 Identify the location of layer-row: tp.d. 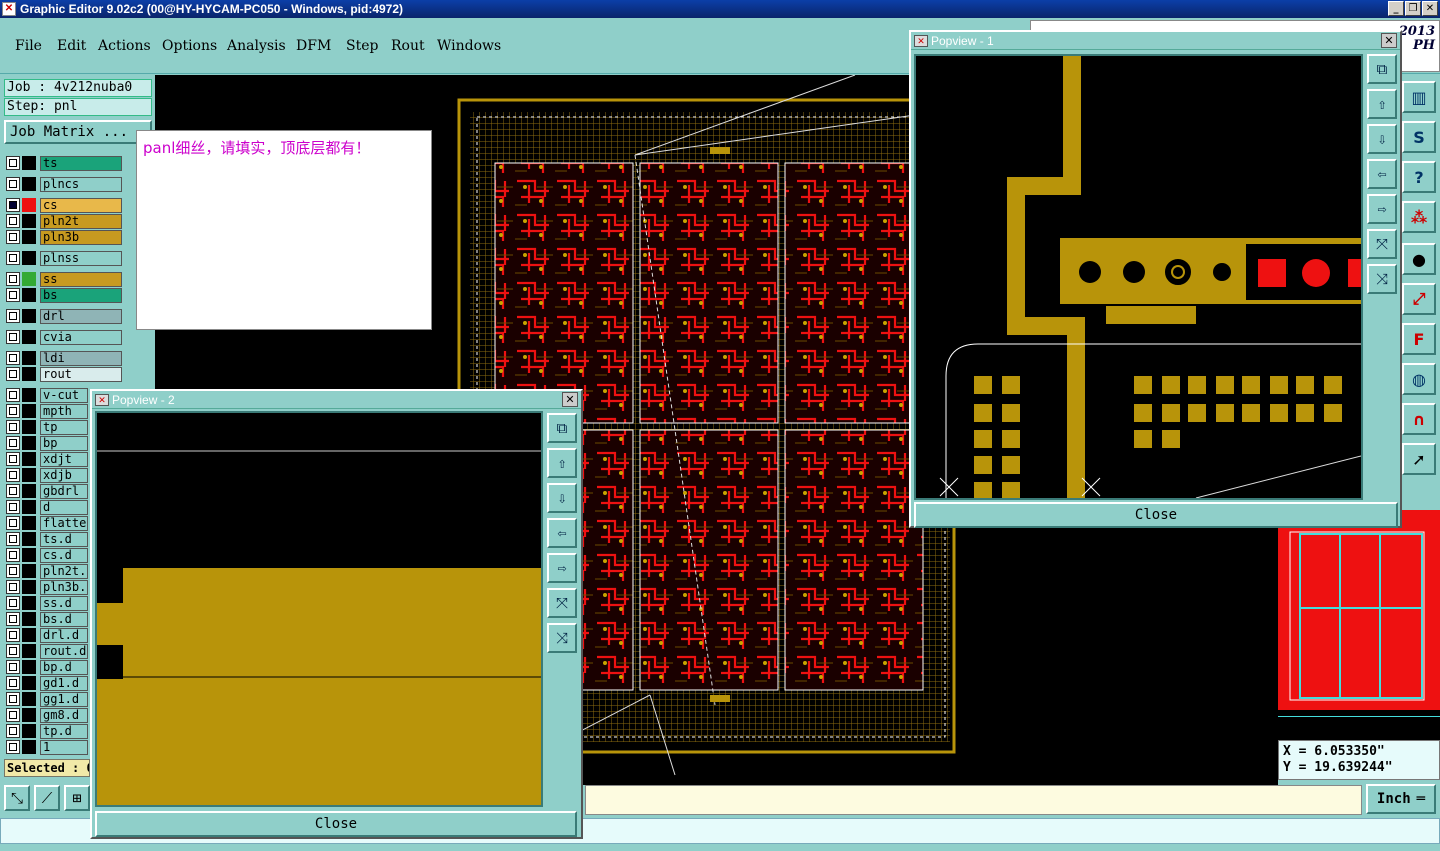
(47, 731).